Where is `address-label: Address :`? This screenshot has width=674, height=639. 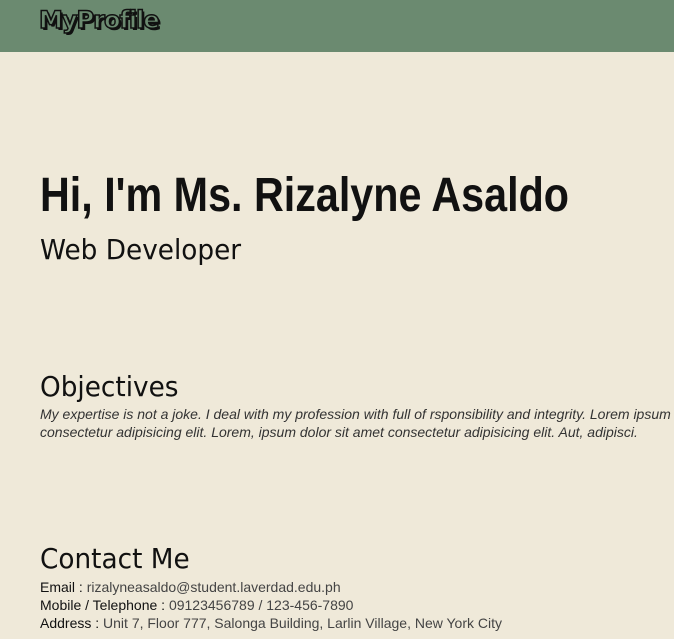 address-label: Address : is located at coordinates (70, 623).